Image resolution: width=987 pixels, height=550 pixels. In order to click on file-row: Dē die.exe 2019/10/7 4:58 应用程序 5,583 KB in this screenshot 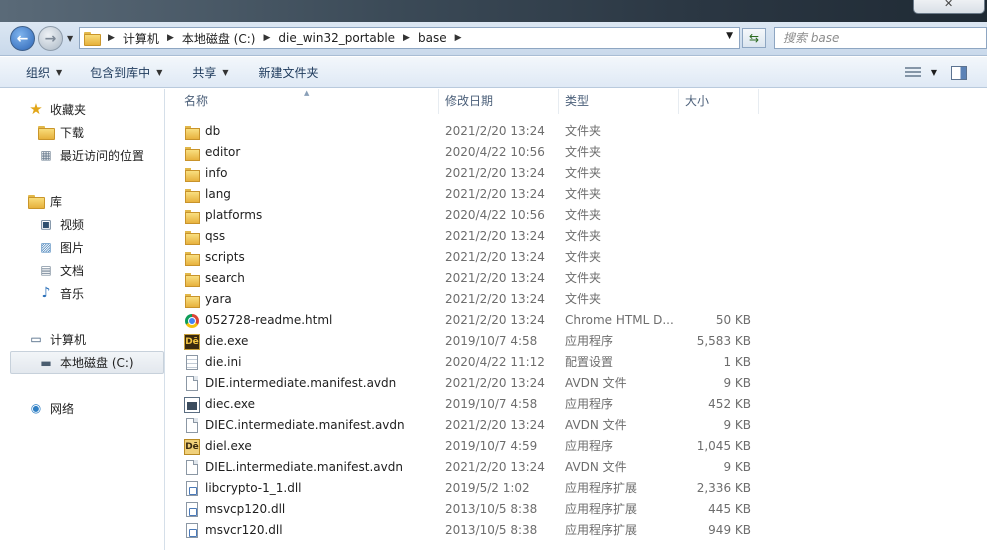, I will do `click(576, 341)`.